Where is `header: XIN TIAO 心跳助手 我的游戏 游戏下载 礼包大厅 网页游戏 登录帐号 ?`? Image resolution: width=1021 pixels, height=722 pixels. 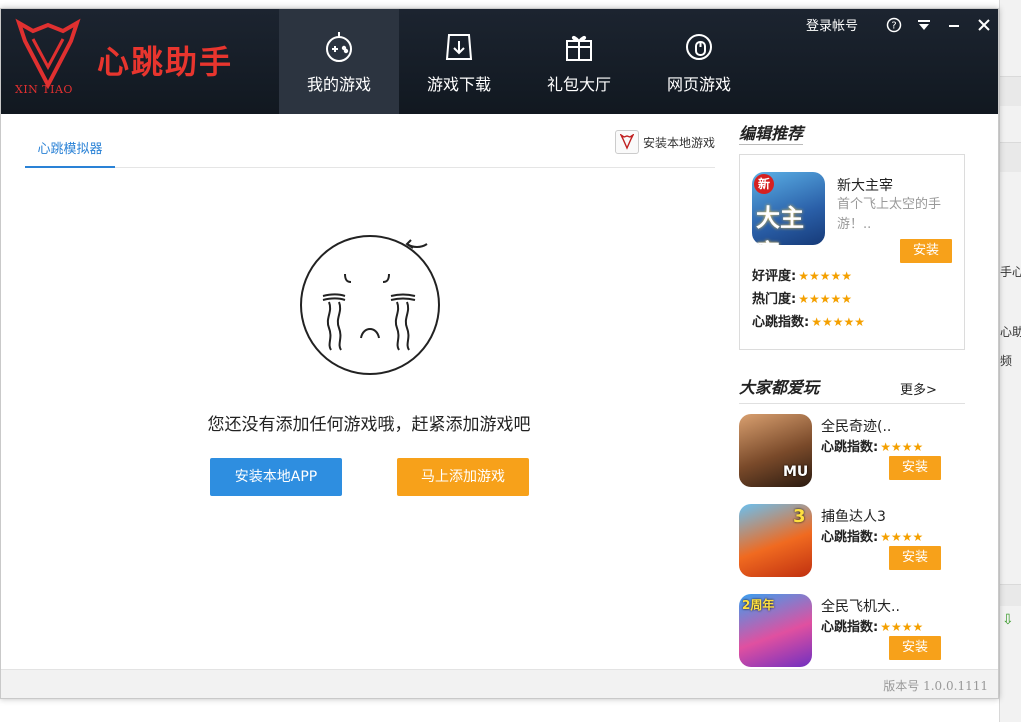
header: XIN TIAO 心跳助手 我的游戏 游戏下载 礼包大厅 网页游戏 登录帐号 ? is located at coordinates (499, 61).